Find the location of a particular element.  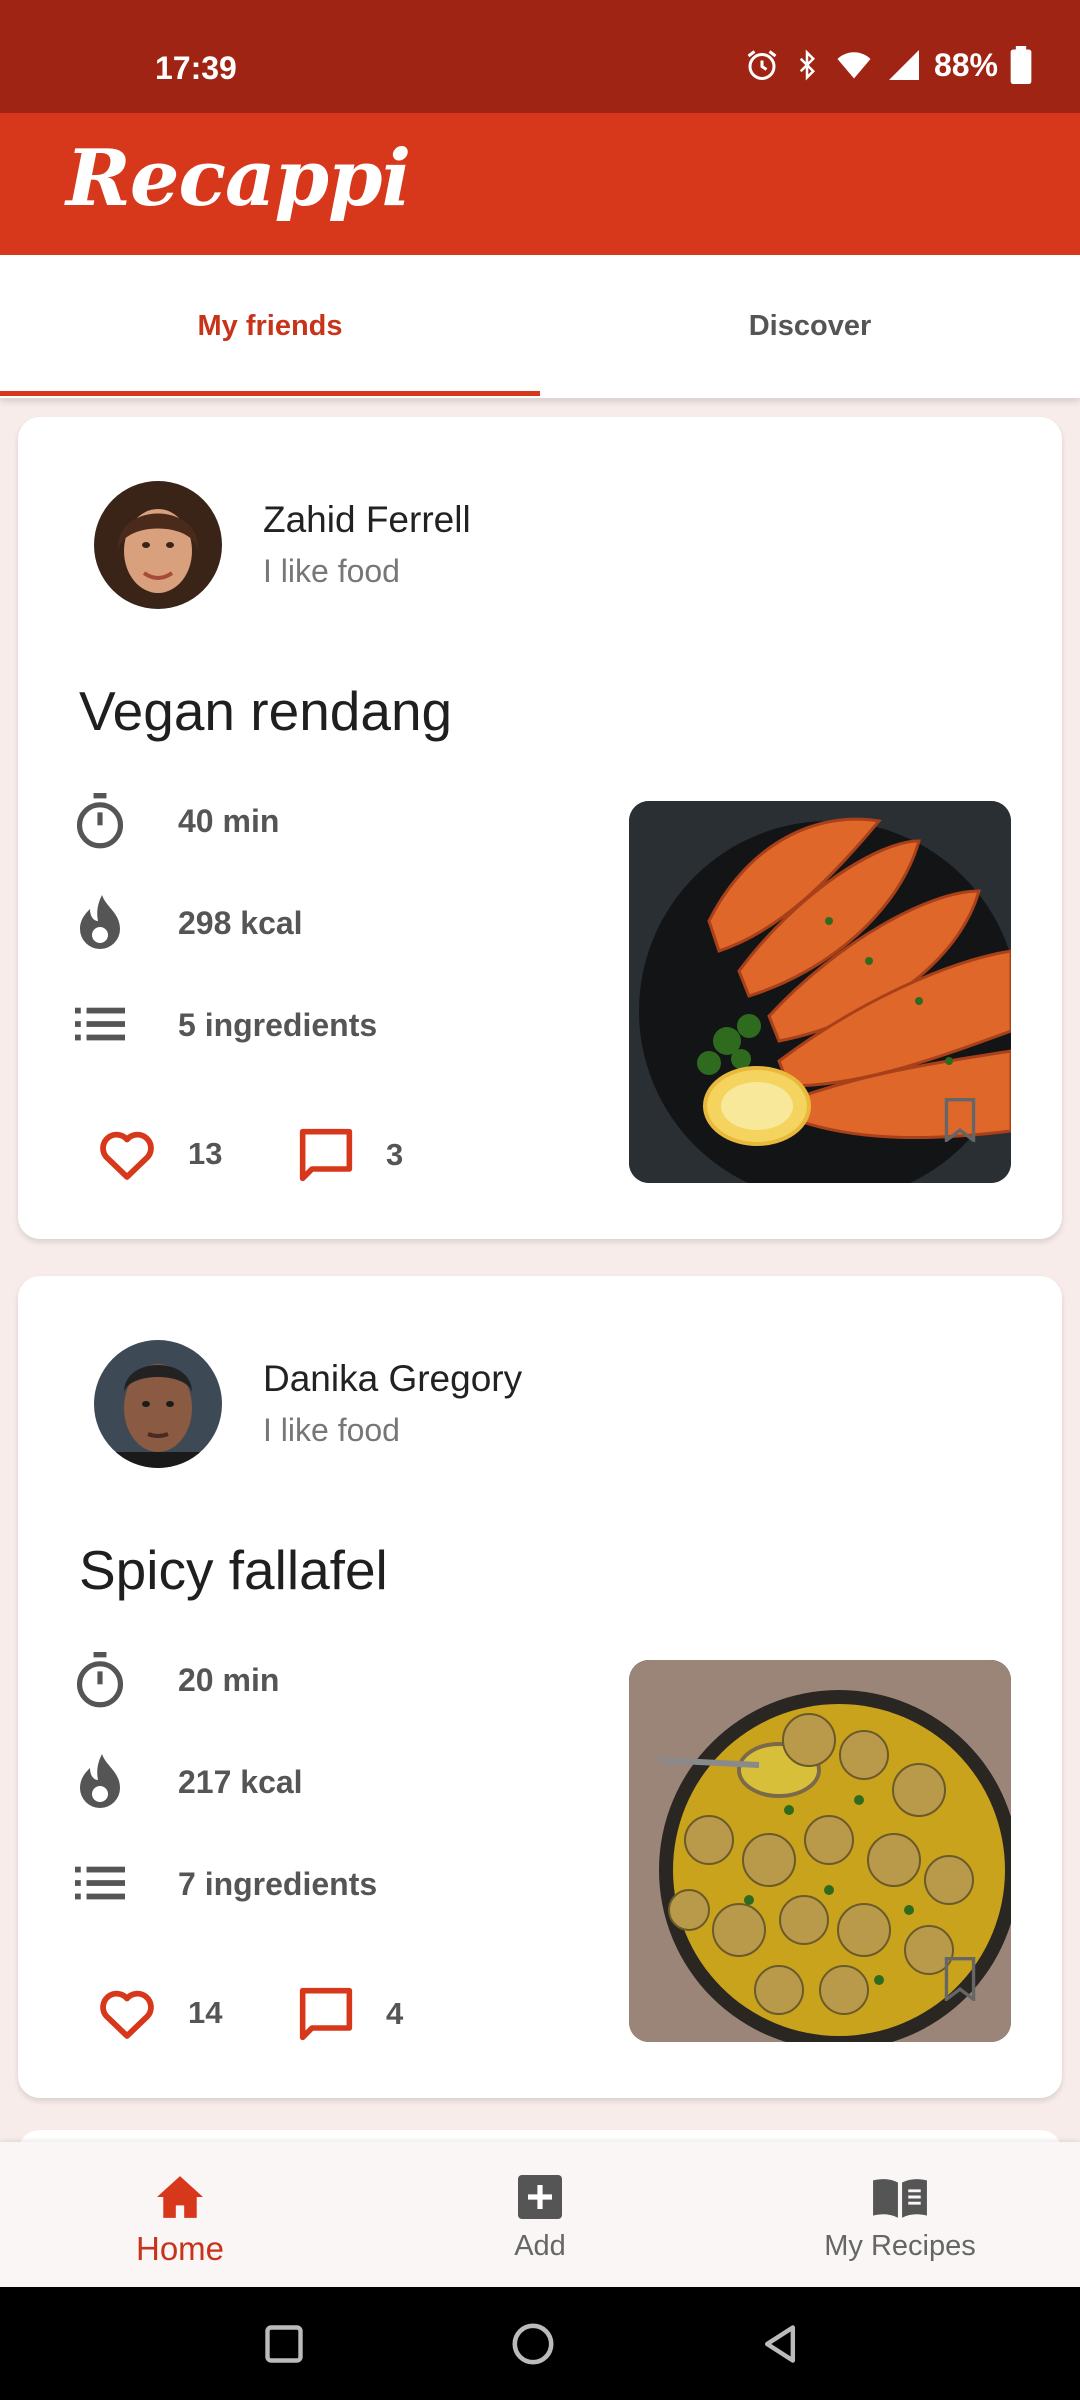

tab-my-friends: My friends is located at coordinates (270, 326).